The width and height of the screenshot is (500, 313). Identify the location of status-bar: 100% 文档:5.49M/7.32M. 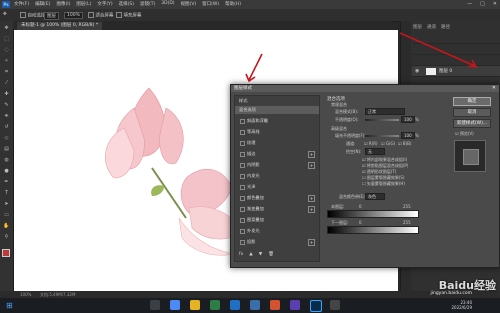
(250, 294).